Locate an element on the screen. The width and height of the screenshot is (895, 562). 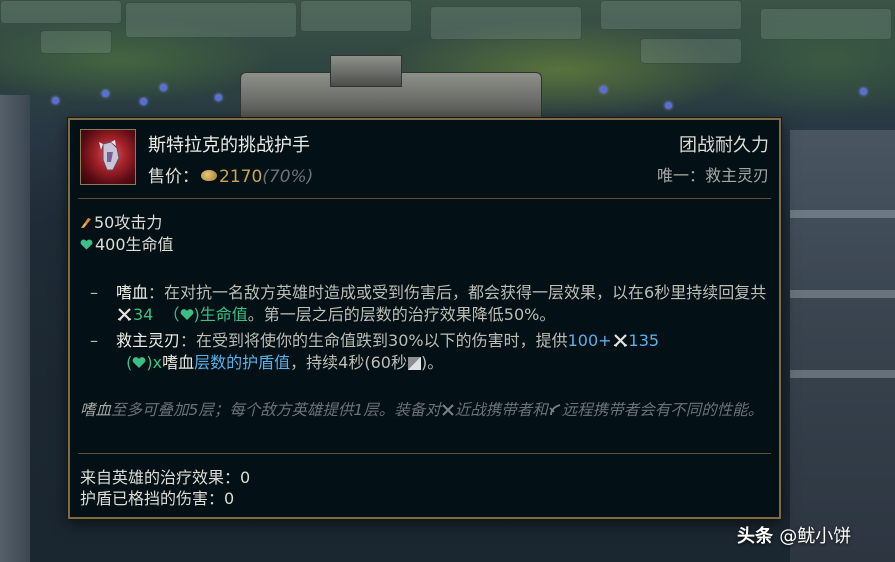
ranged-icon is located at coordinates (555, 410).